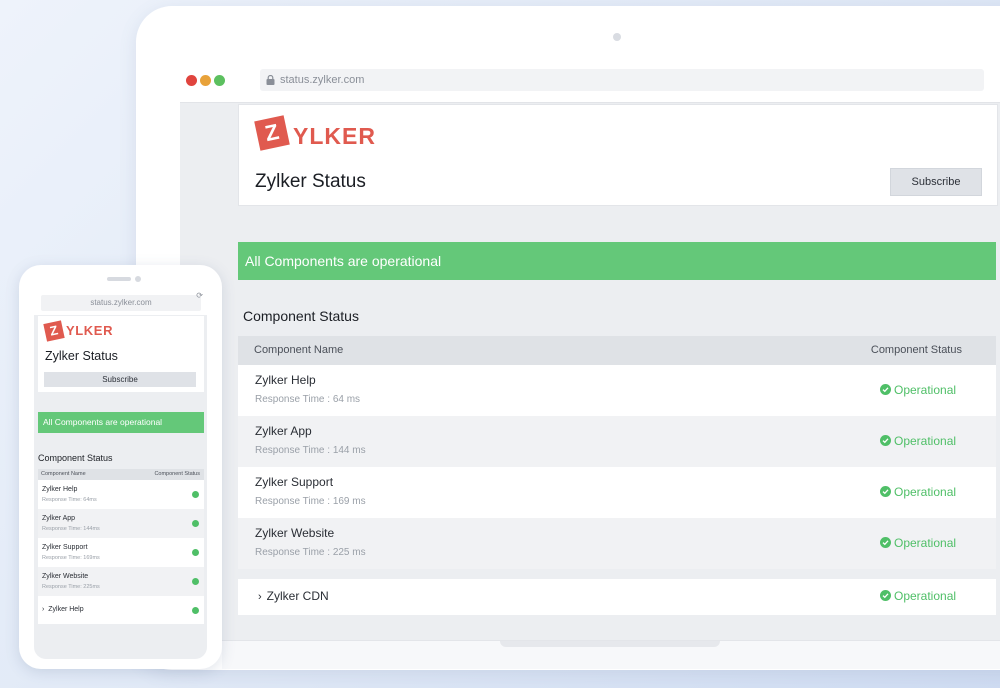  I want to click on browser-toolbar: status.zylker.com, so click(590, 80).